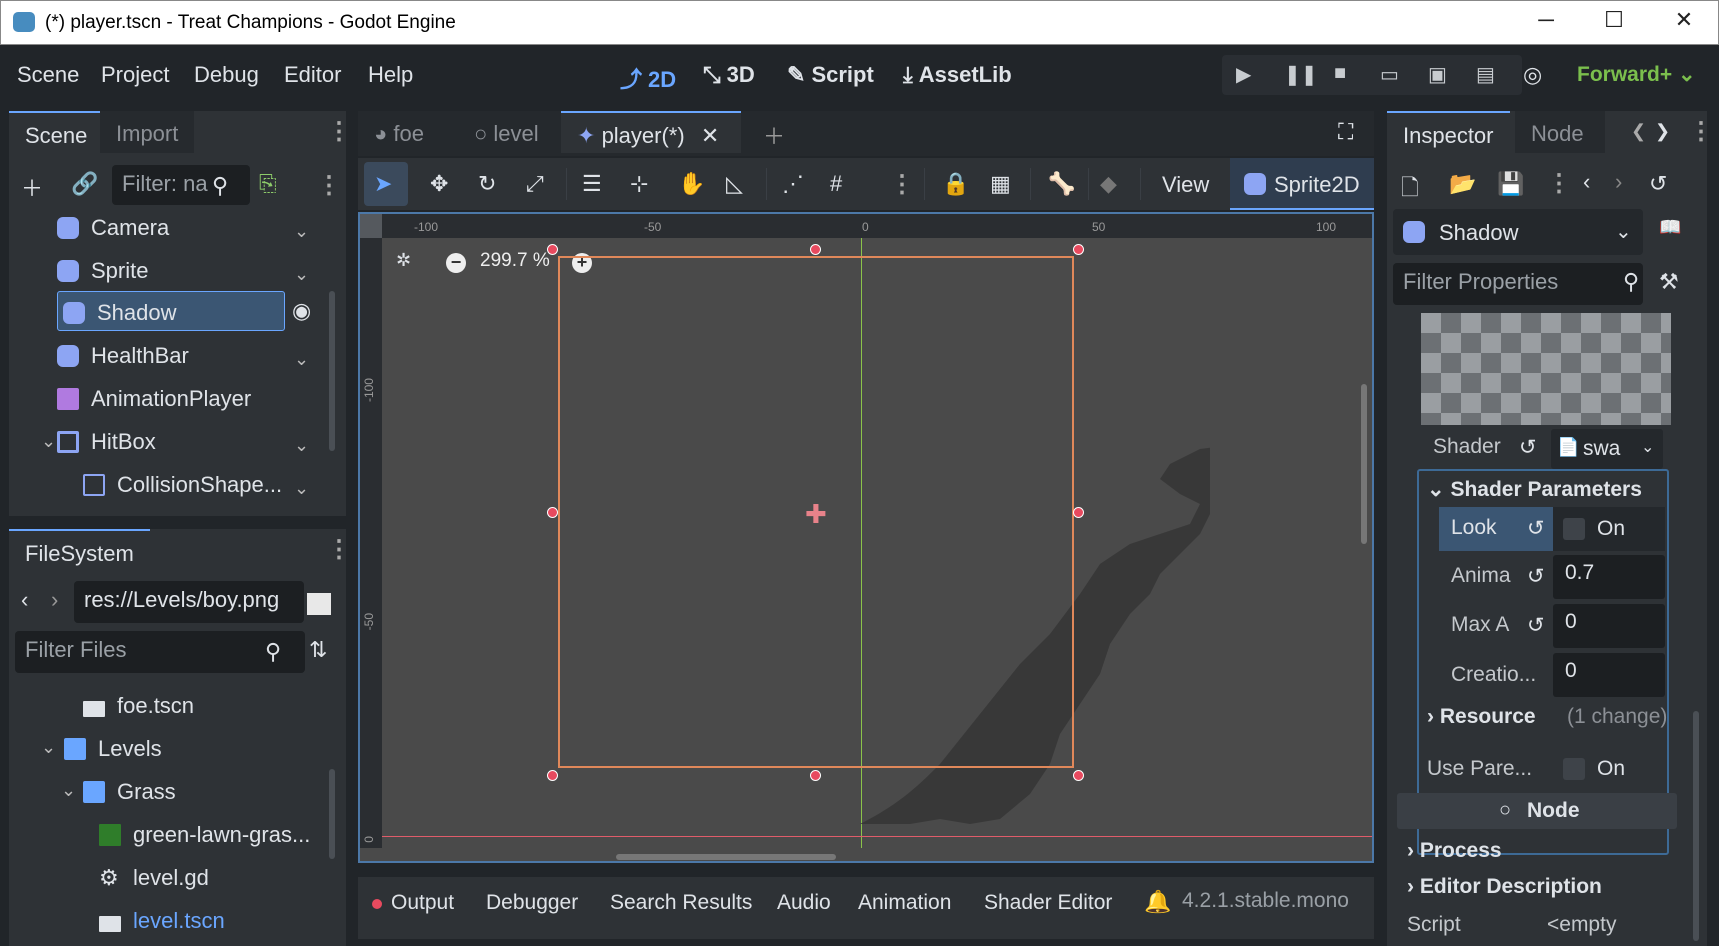 The image size is (1719, 946). What do you see at coordinates (1437, 74) in the screenshot?
I see `play-scene-icon: ▣` at bounding box center [1437, 74].